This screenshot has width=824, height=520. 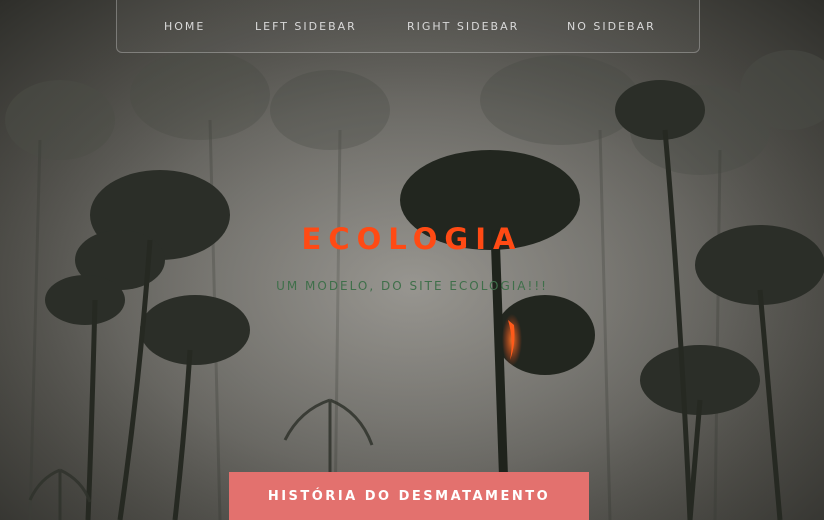 What do you see at coordinates (184, 26) in the screenshot?
I see `nav-item-home: HOME` at bounding box center [184, 26].